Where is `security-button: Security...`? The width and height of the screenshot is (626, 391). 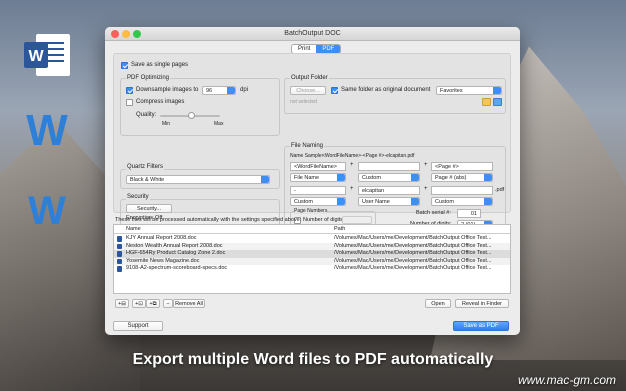 security-button: Security... is located at coordinates (149, 208).